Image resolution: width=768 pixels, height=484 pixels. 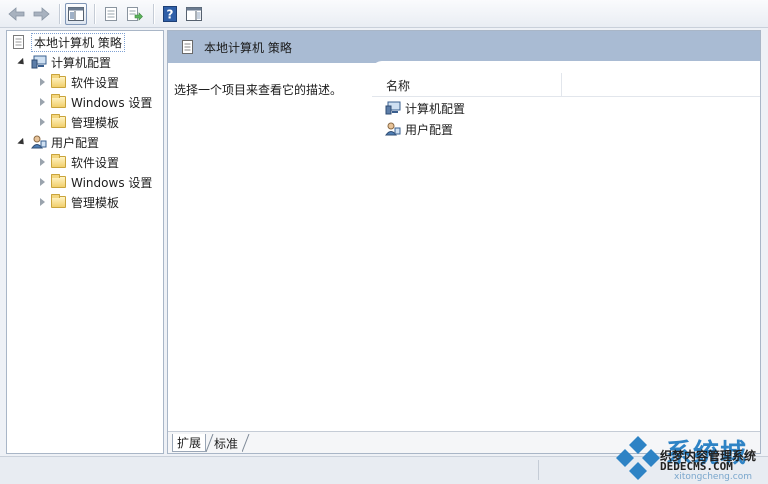 I want to click on properties-button, so click(x=111, y=14).